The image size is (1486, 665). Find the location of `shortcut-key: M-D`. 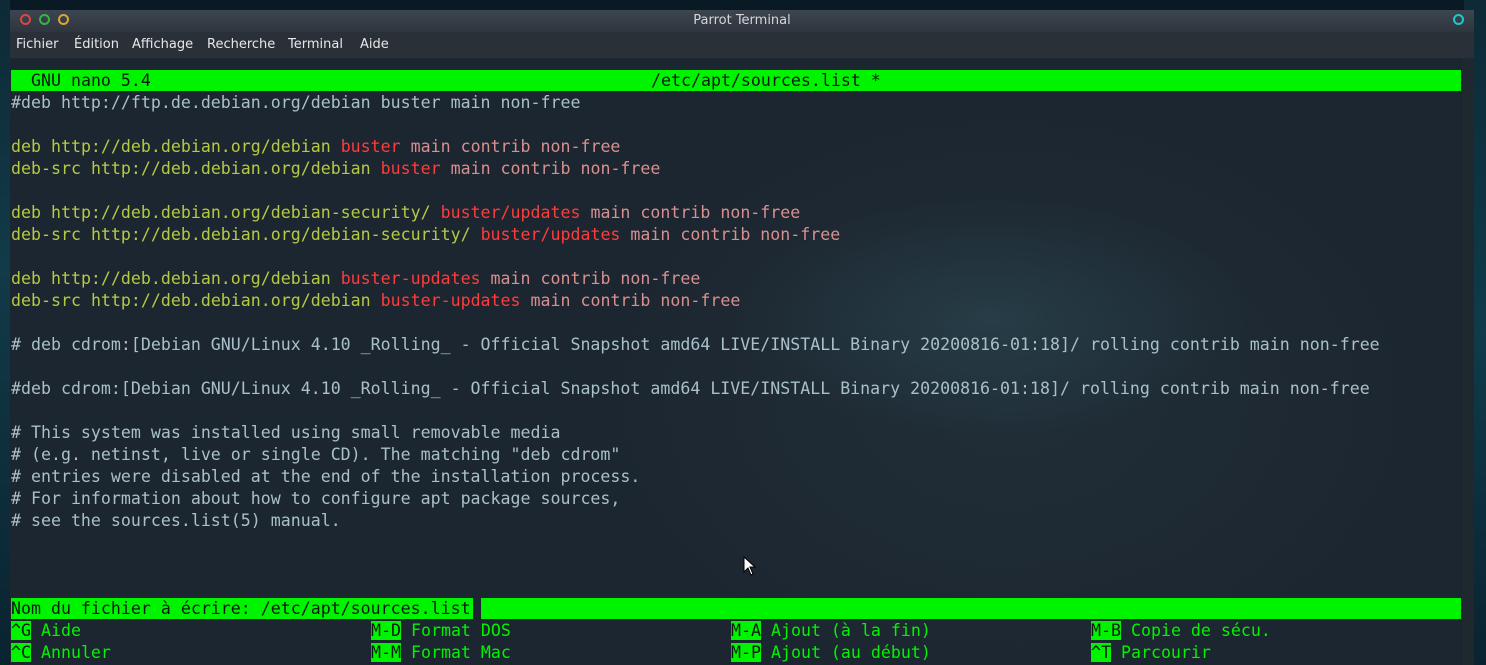

shortcut-key: M-D is located at coordinates (386, 630).